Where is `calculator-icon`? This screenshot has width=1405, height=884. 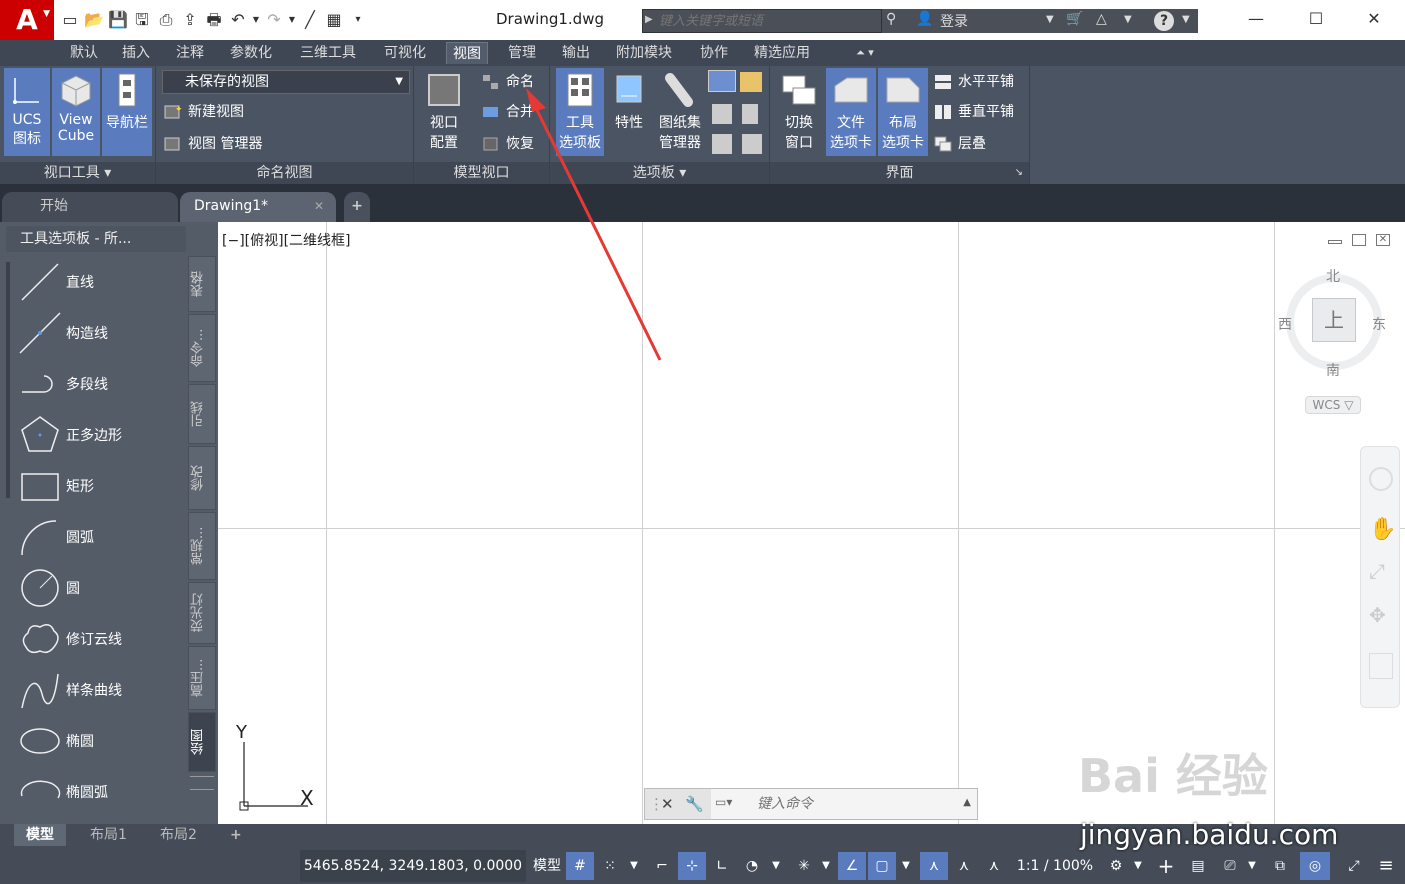
calculator-icon is located at coordinates (750, 114).